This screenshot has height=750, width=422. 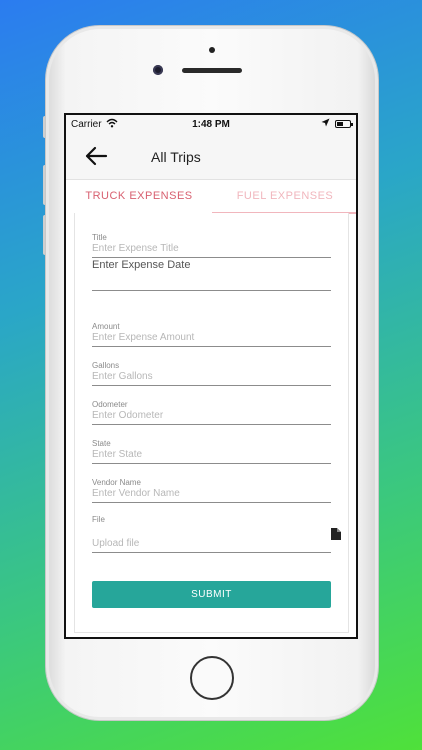 What do you see at coordinates (101, 443) in the screenshot?
I see `state-label: State` at bounding box center [101, 443].